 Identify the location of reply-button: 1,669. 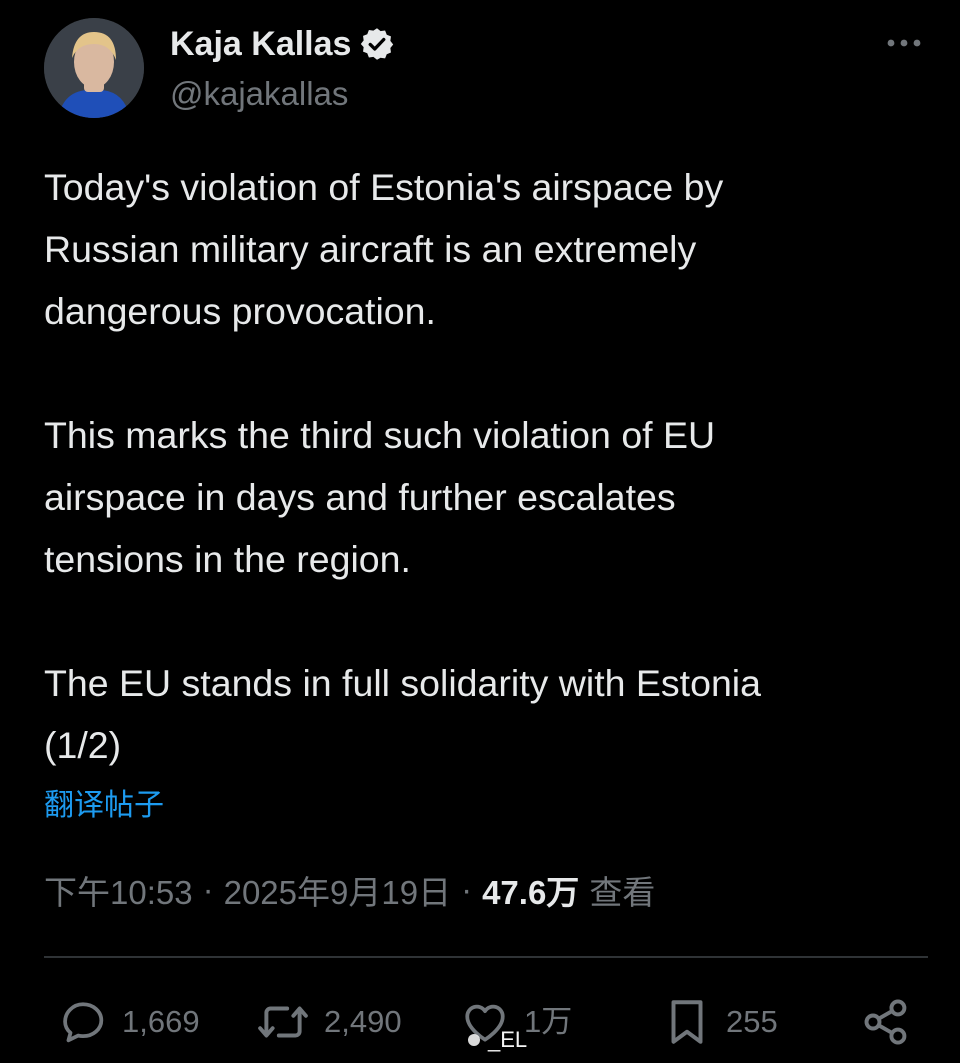
(129, 1022).